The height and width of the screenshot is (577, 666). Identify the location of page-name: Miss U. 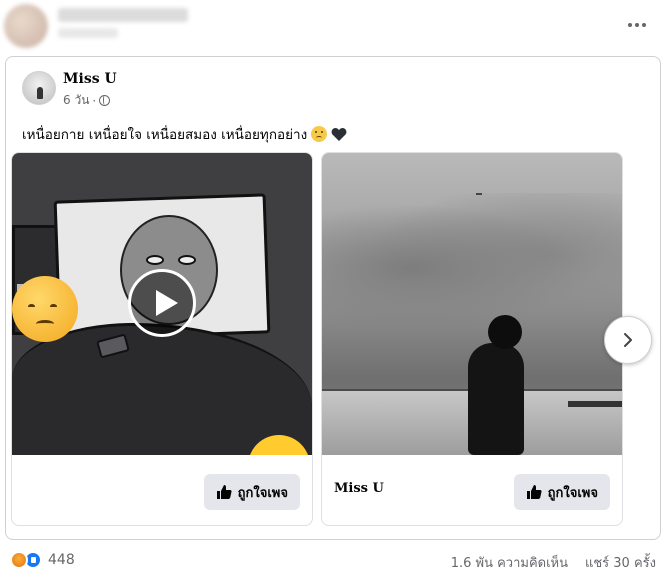
(90, 79).